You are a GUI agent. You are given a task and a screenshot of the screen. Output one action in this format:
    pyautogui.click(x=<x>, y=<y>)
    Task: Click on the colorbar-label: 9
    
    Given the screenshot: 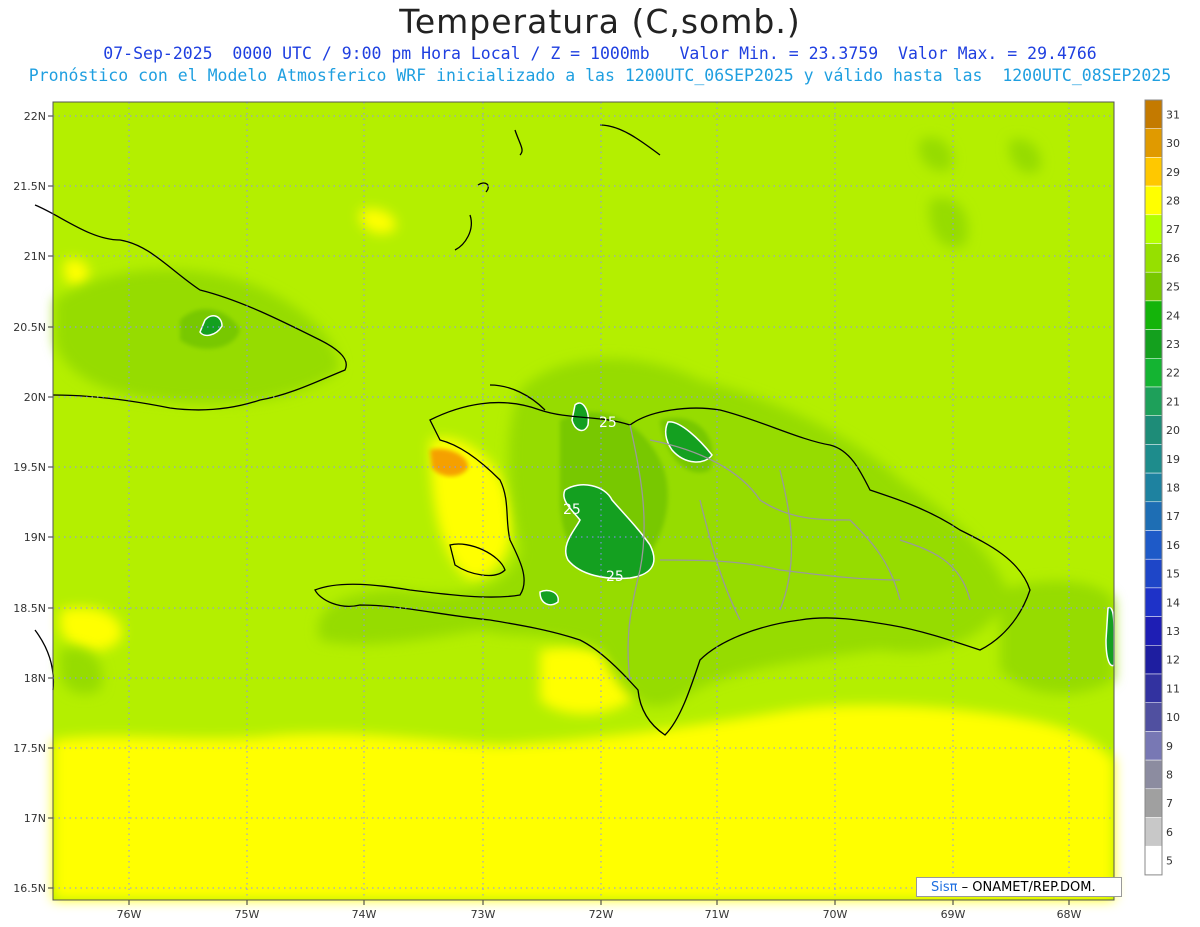 What is the action you would take?
    pyautogui.click(x=1169, y=746)
    